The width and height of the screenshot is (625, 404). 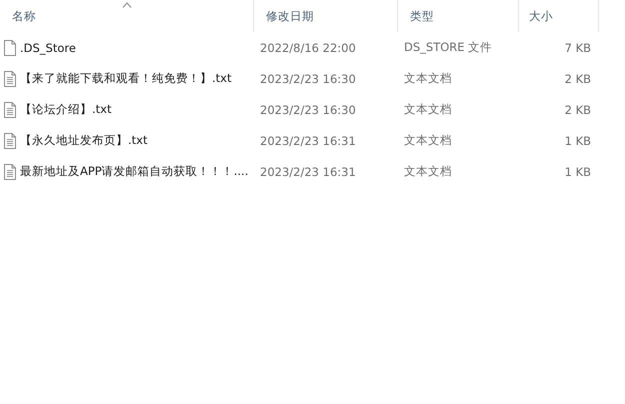 What do you see at coordinates (308, 47) in the screenshot?
I see `modified-date: 2022/8/16 22:00` at bounding box center [308, 47].